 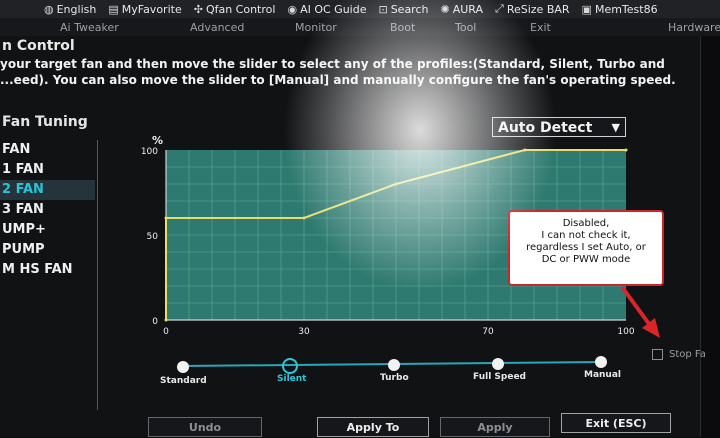 I want to click on annotation-line: regardless I set Auto, or, so click(x=586, y=247).